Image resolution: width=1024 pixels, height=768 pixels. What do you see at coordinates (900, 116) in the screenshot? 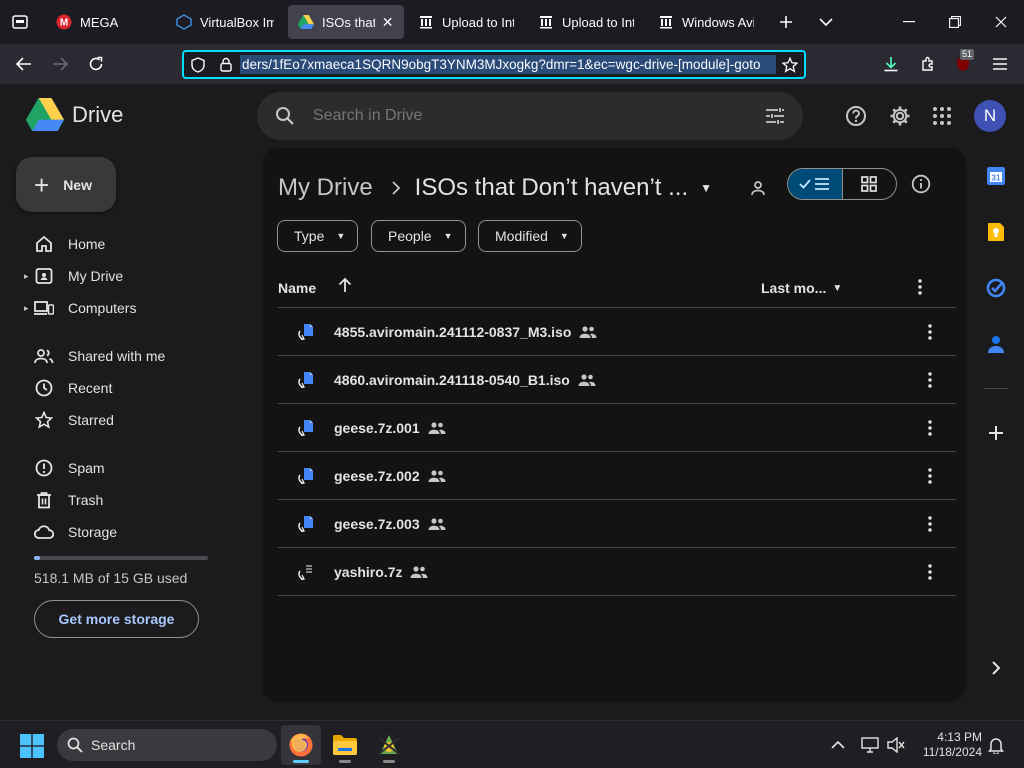
I see `settings-gear-icon` at bounding box center [900, 116].